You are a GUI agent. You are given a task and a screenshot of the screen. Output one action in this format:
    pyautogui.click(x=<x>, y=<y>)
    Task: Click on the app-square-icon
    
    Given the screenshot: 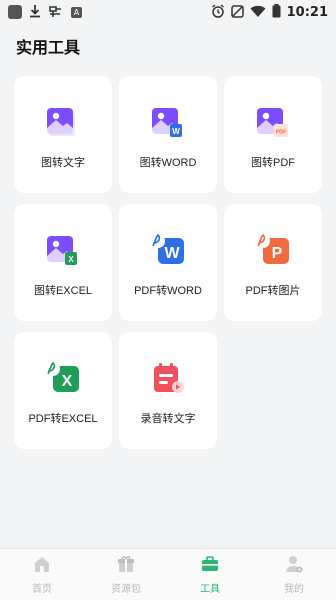 What is the action you would take?
    pyautogui.click(x=15, y=12)
    